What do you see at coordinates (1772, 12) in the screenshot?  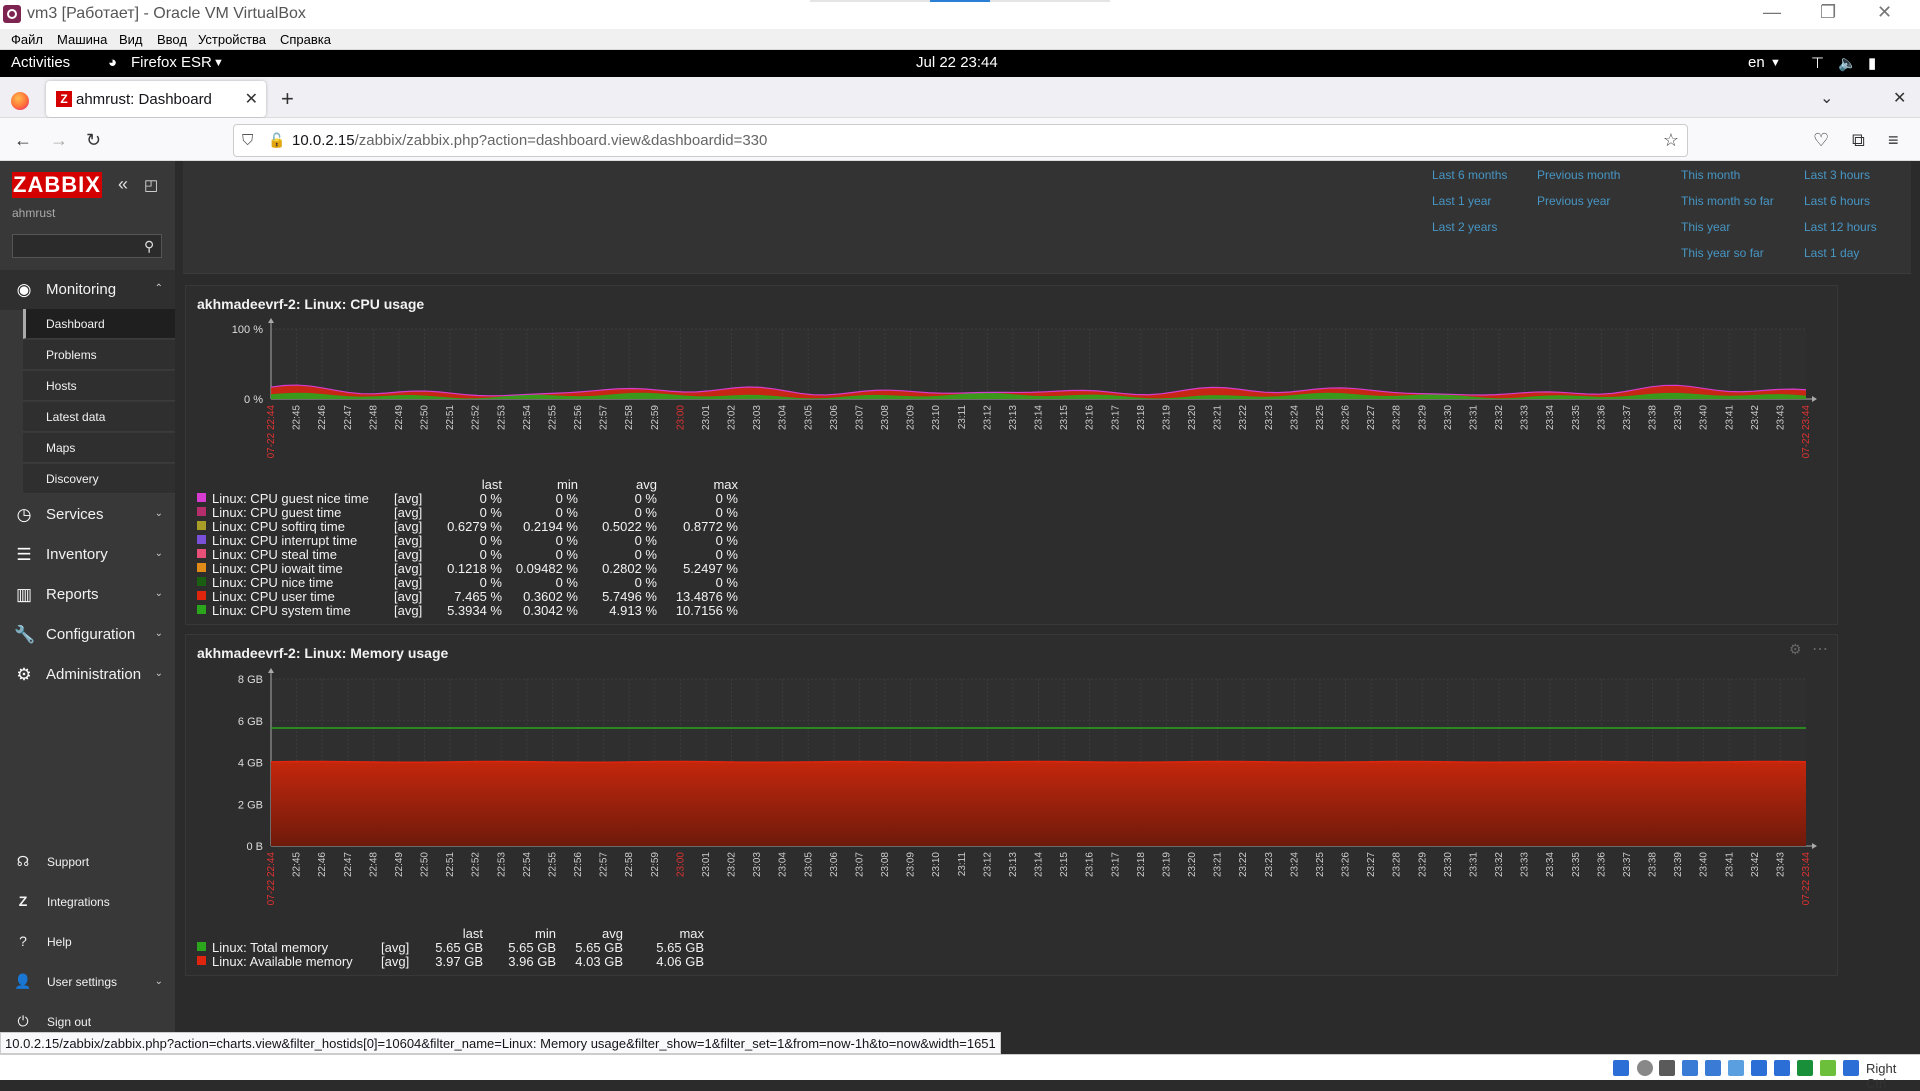 I see `minimize-icon: —` at bounding box center [1772, 12].